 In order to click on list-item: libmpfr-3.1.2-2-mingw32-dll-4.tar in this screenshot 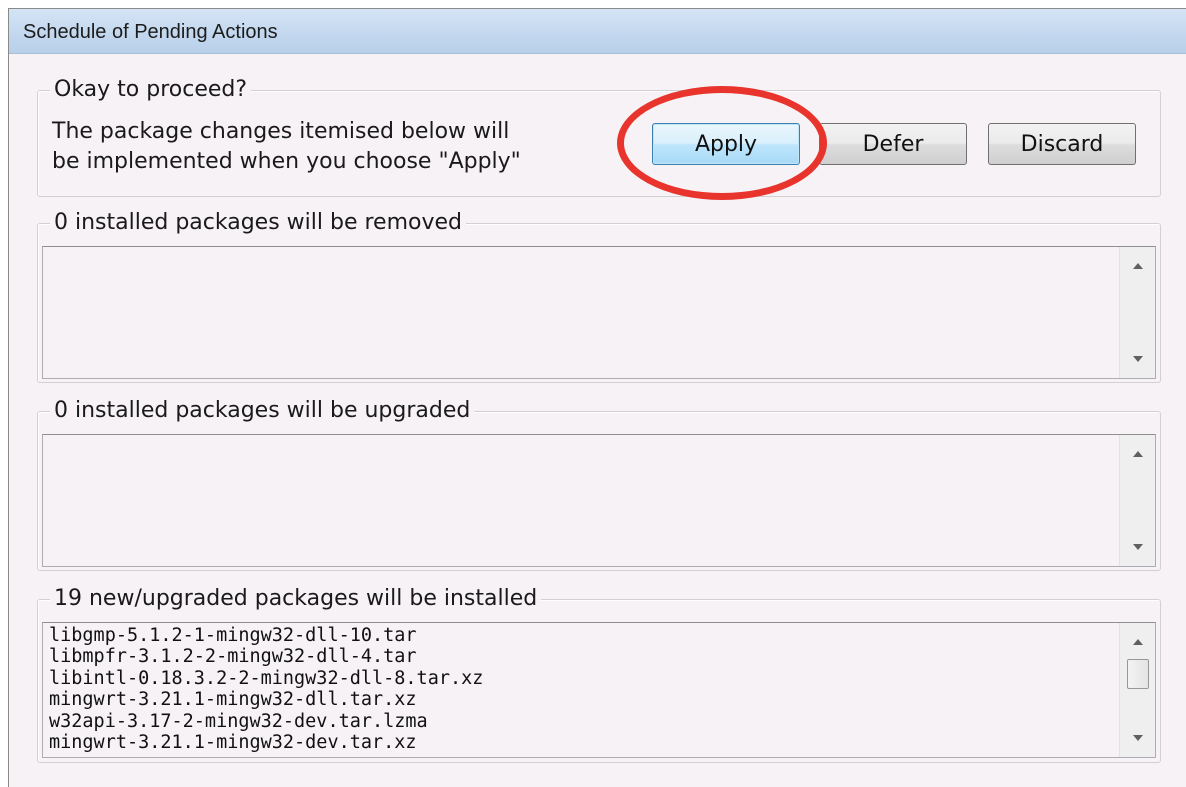, I will do `click(582, 656)`.